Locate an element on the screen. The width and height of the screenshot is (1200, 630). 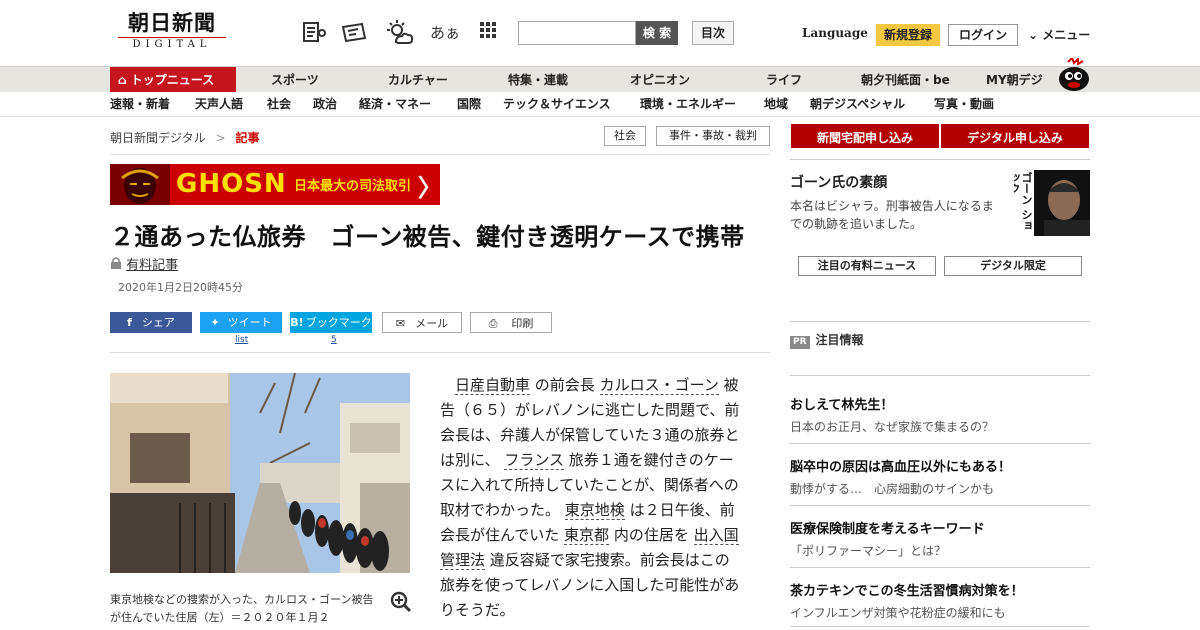
hatena-share-label: ブックマーク is located at coordinates (338, 322).